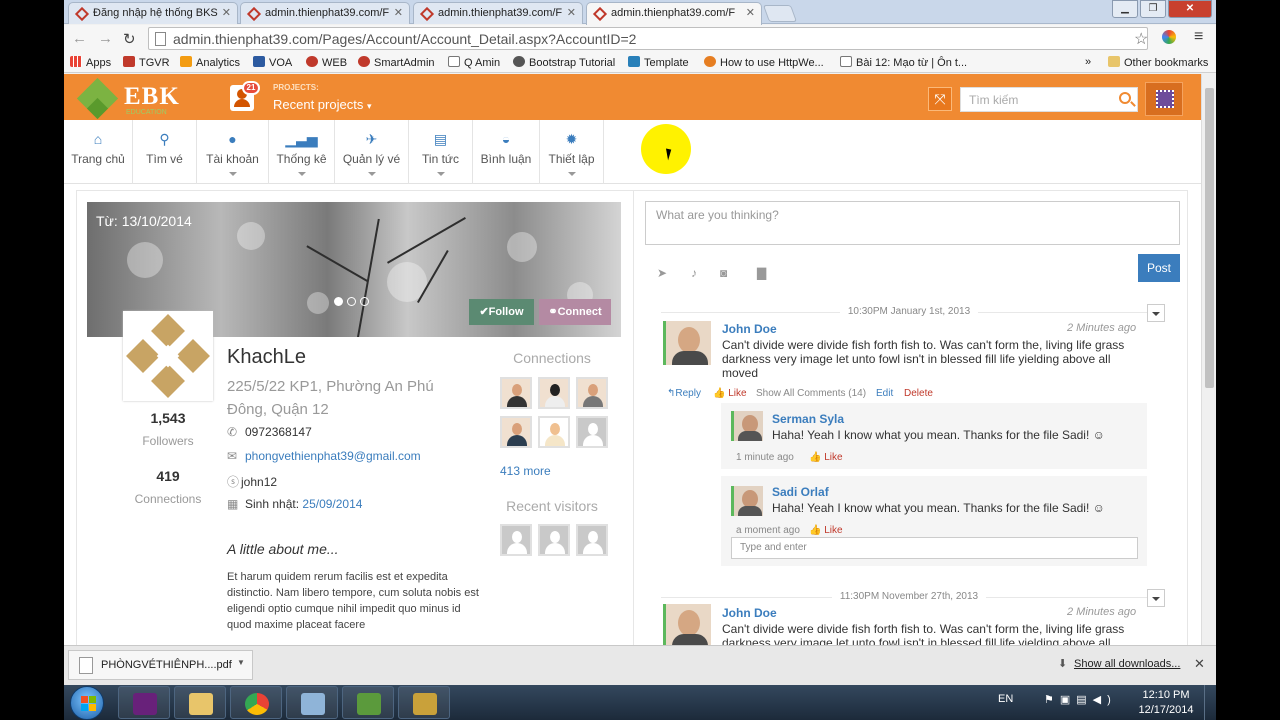 The width and height of the screenshot is (1280, 720). Describe the element at coordinates (105, 38) in the screenshot. I see `forward-icon: →` at that location.